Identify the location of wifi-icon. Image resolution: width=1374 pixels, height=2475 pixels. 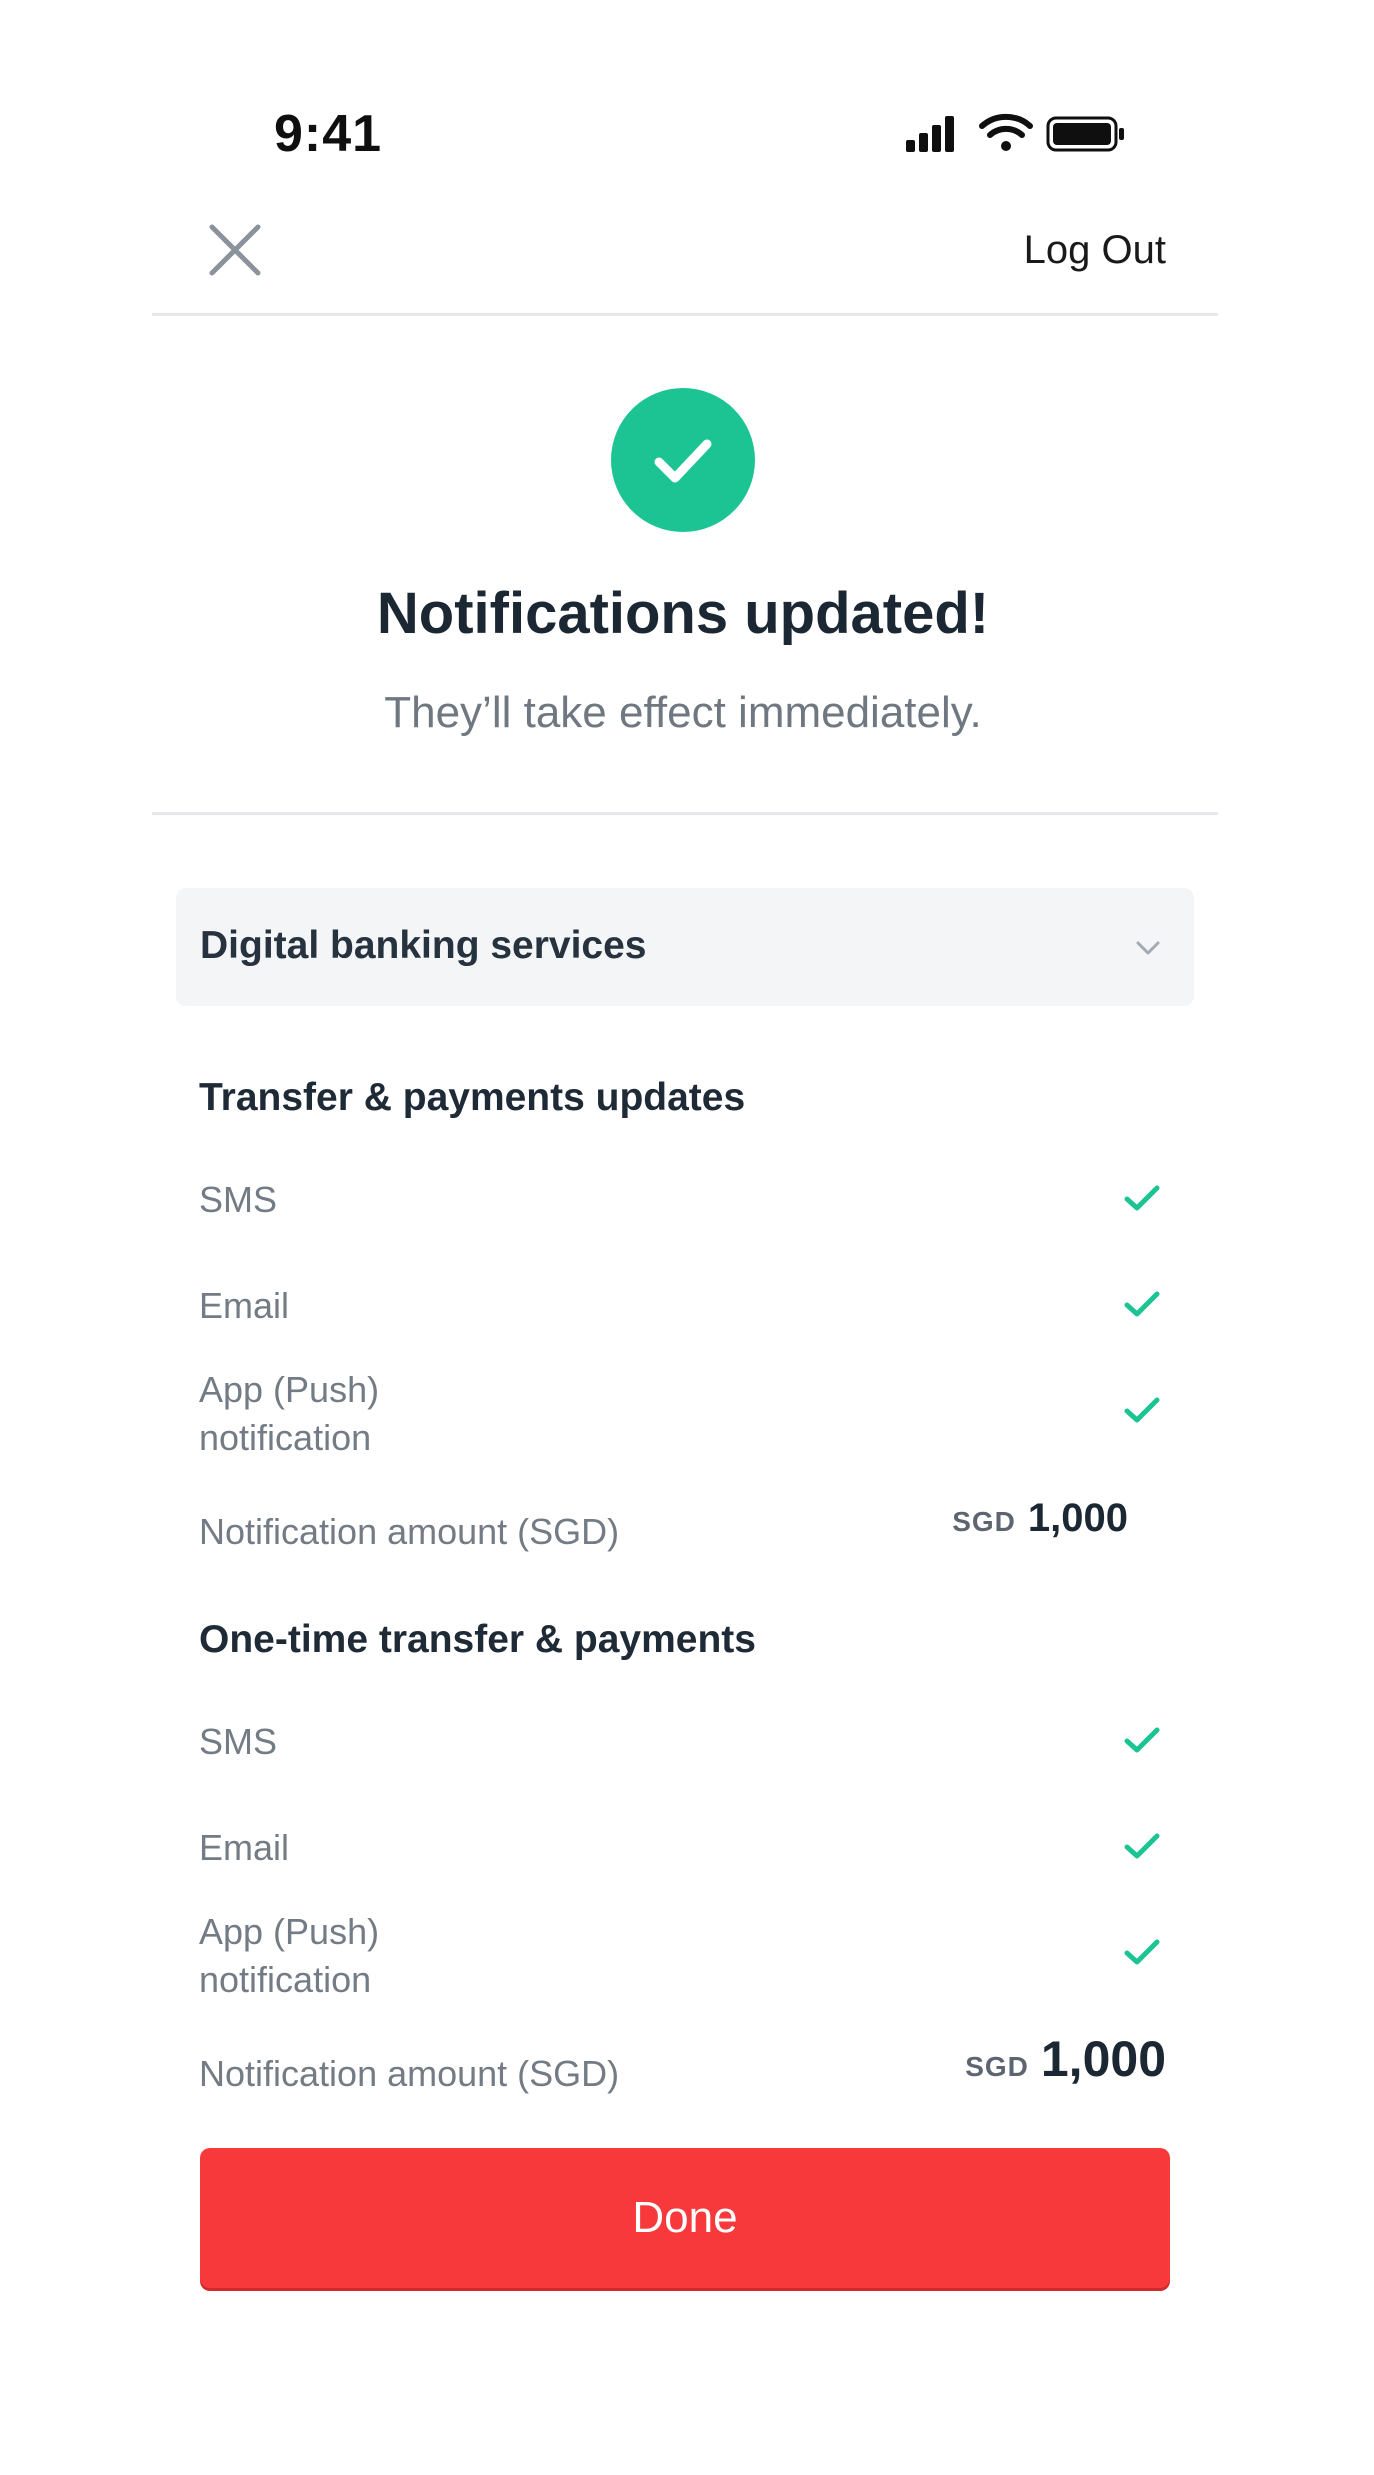
(1006, 132).